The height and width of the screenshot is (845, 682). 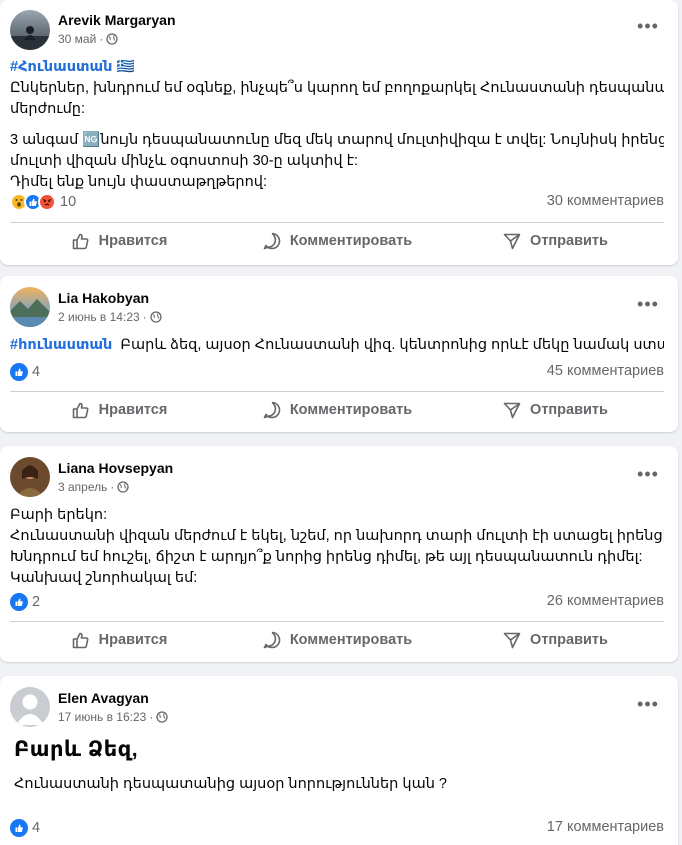 What do you see at coordinates (138, 182) in the screenshot?
I see `post-line: Դիմել ենք նույն փաստաթղթերով:` at bounding box center [138, 182].